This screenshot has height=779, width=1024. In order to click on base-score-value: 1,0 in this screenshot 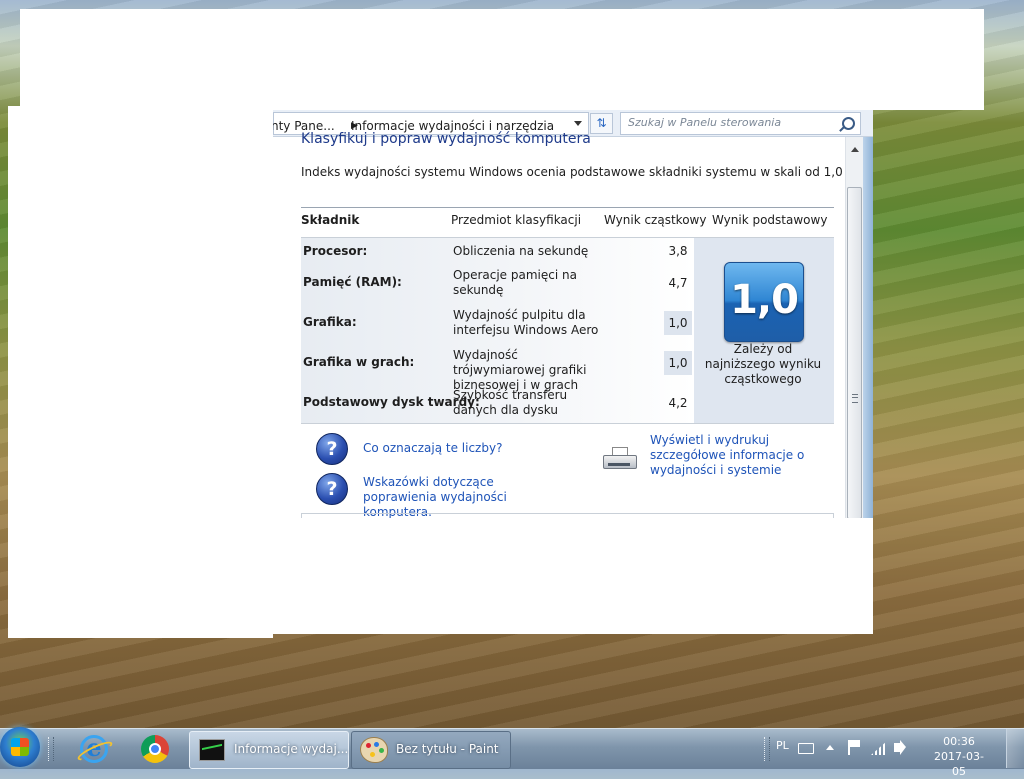, I will do `click(764, 300)`.